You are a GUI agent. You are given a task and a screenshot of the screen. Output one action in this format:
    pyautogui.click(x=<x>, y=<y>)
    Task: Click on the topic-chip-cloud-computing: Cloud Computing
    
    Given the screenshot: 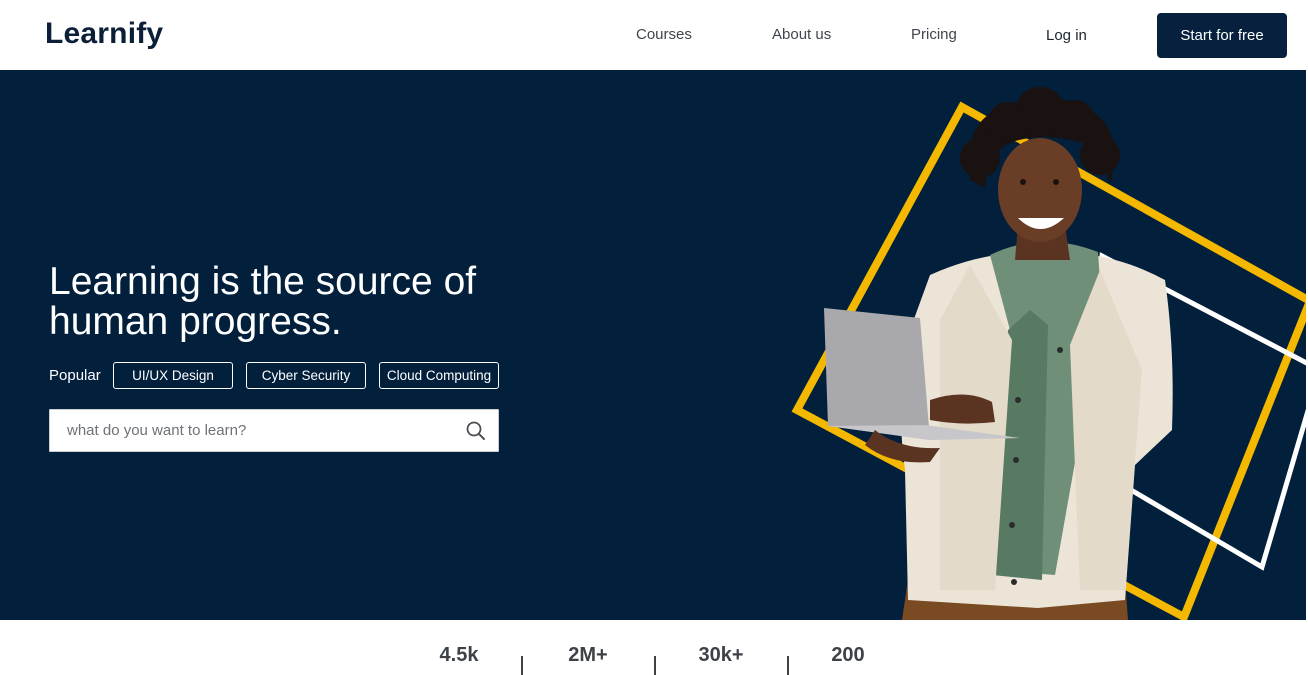 What is the action you would take?
    pyautogui.click(x=439, y=375)
    